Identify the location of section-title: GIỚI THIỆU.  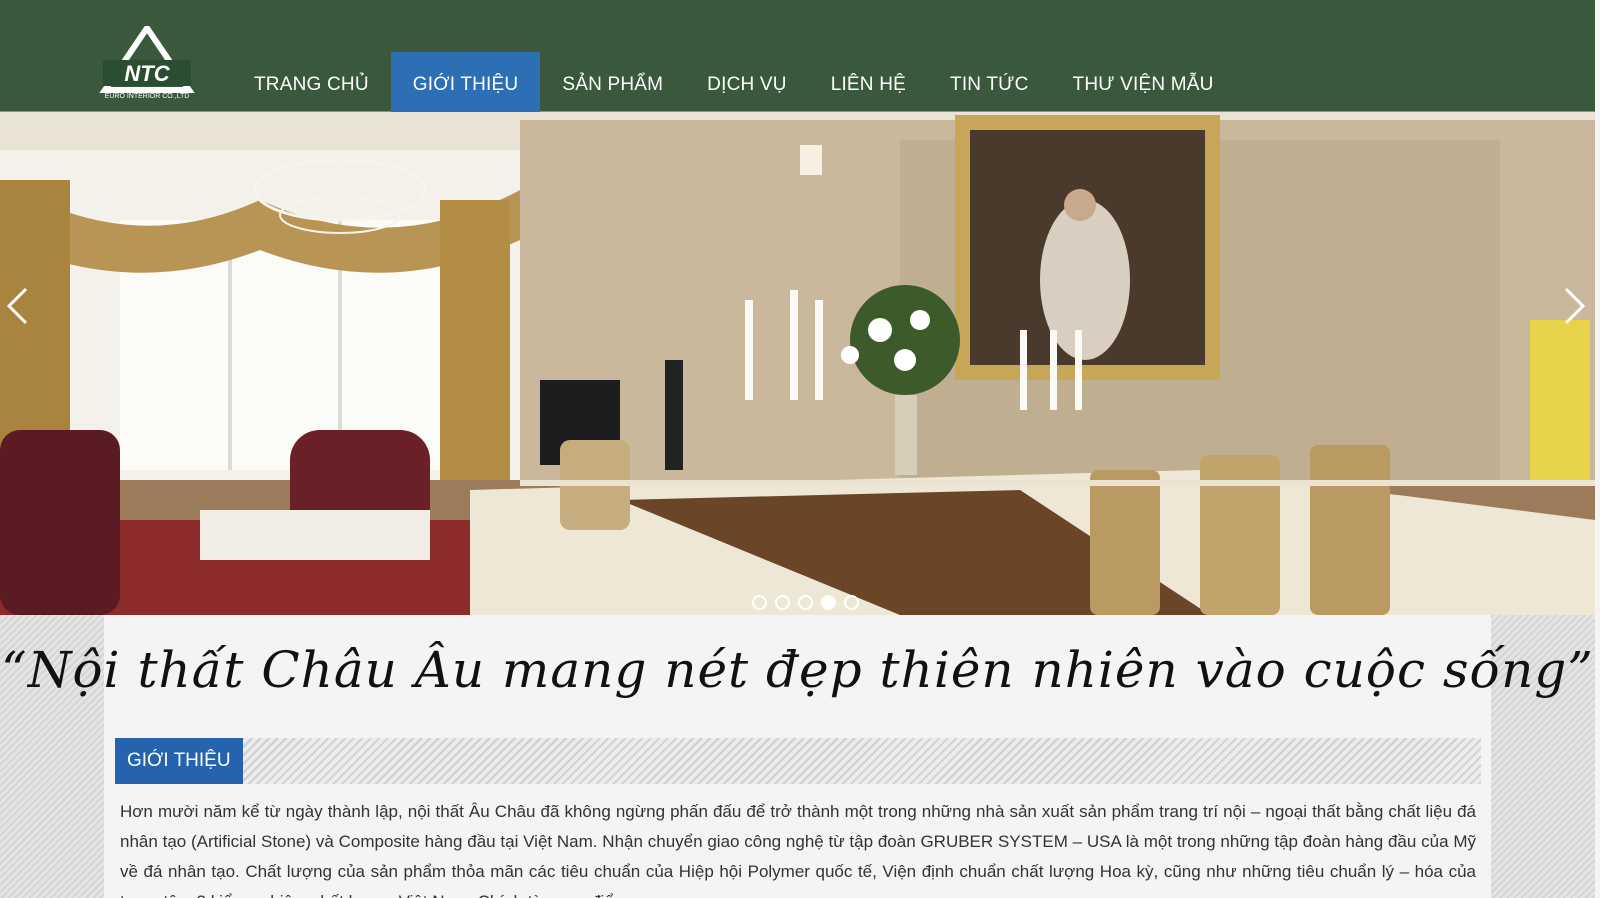
(179, 761).